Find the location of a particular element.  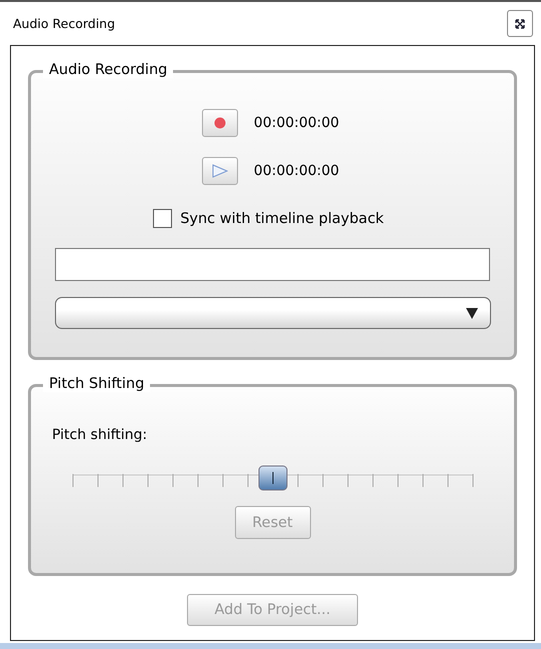

slider-thumb is located at coordinates (273, 478).